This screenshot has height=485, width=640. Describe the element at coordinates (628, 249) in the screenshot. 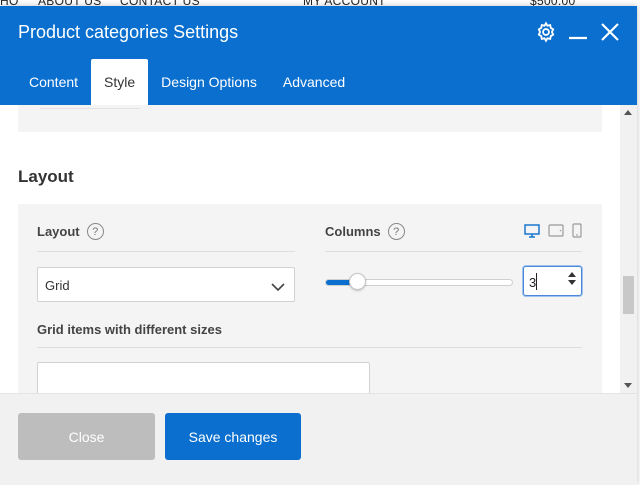

I see `scrollbar` at that location.